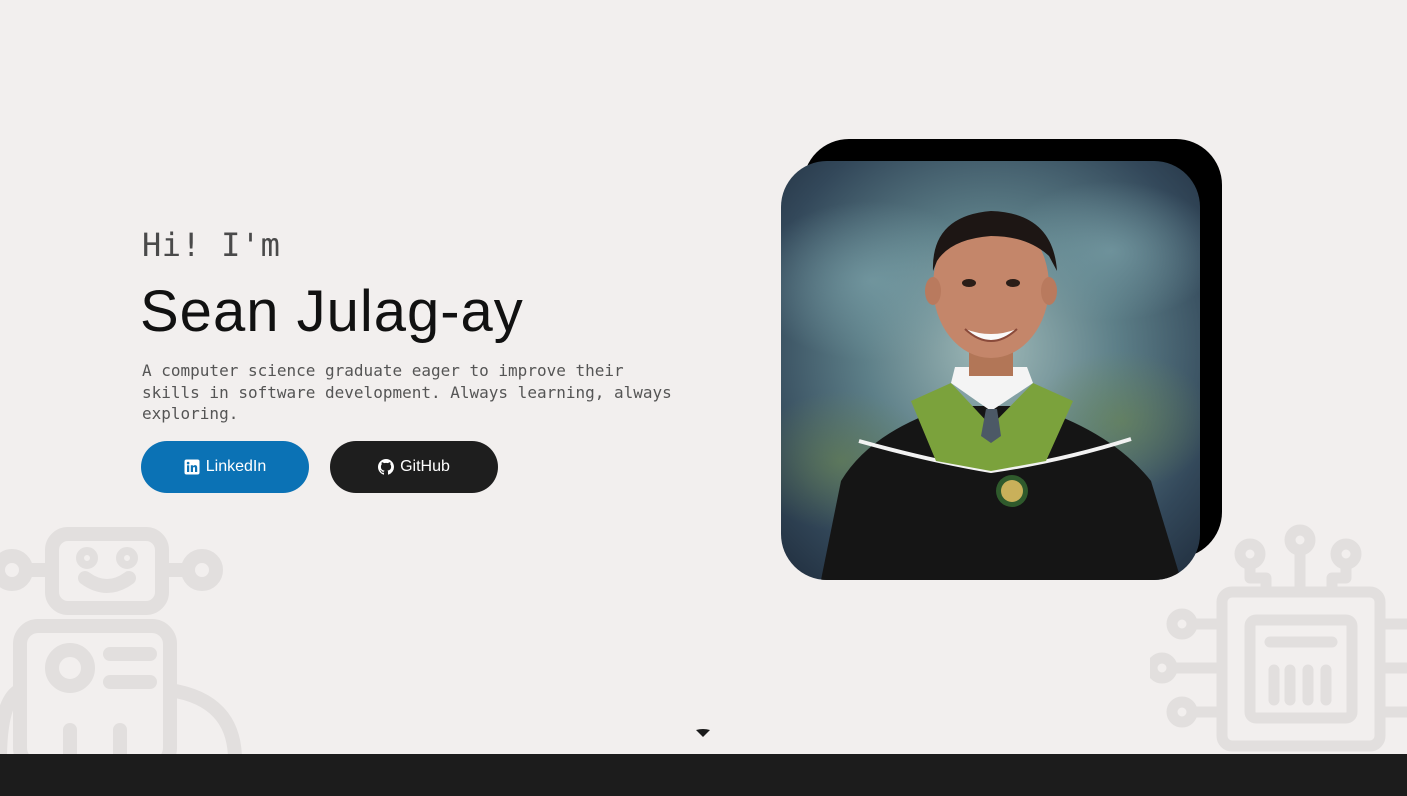 Image resolution: width=1407 pixels, height=796 pixels. What do you see at coordinates (332, 311) in the screenshot?
I see `hero-name: Sean Julag-ay` at bounding box center [332, 311].